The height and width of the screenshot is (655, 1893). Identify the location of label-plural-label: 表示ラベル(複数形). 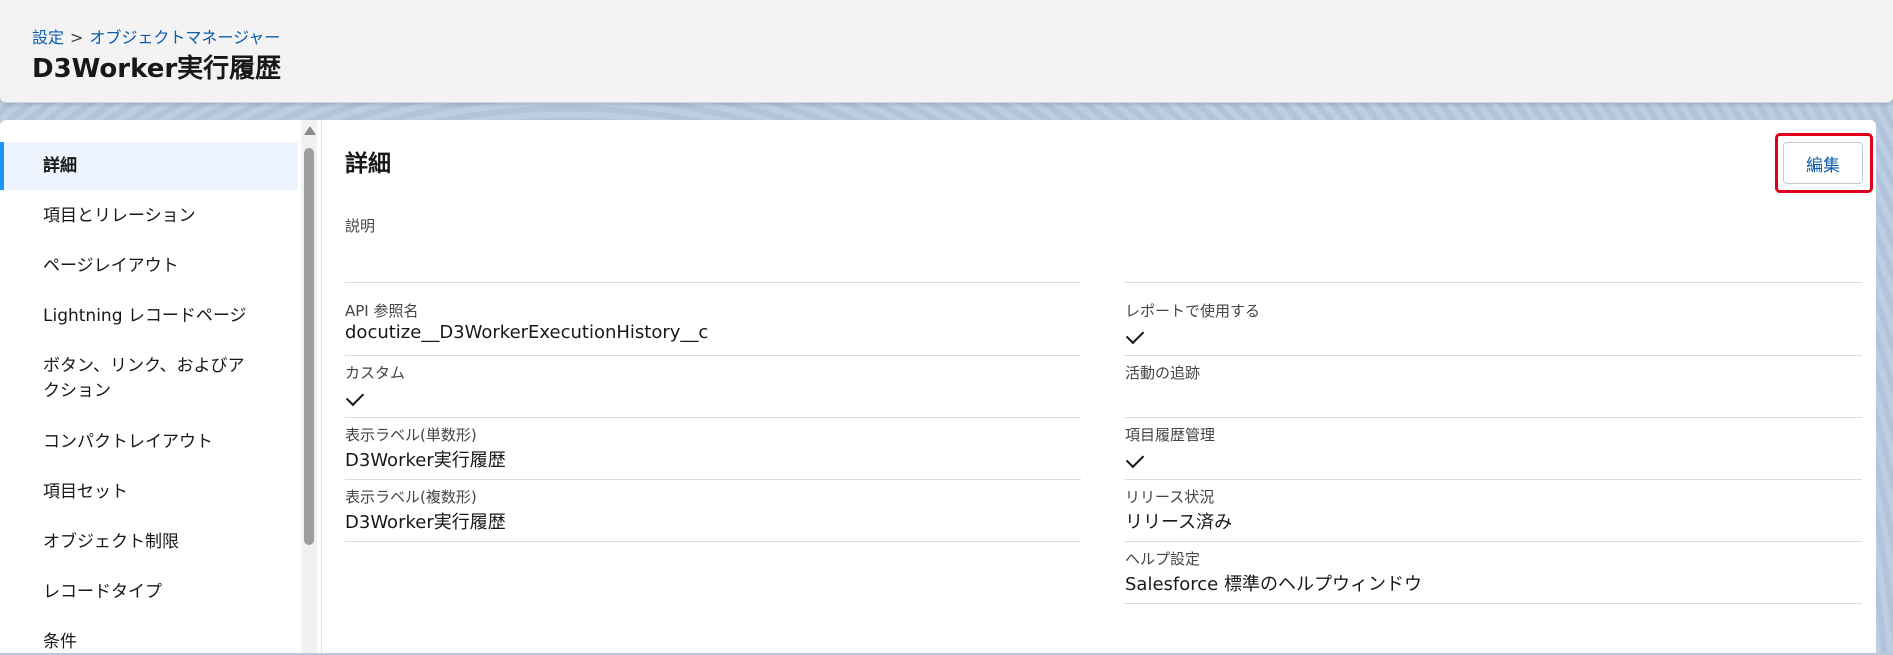
(411, 497).